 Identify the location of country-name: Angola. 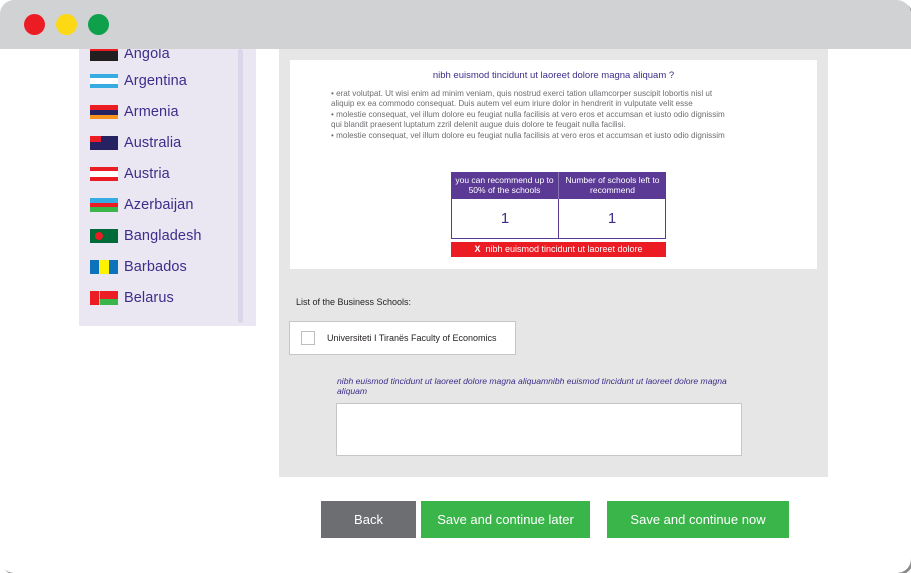
(147, 55).